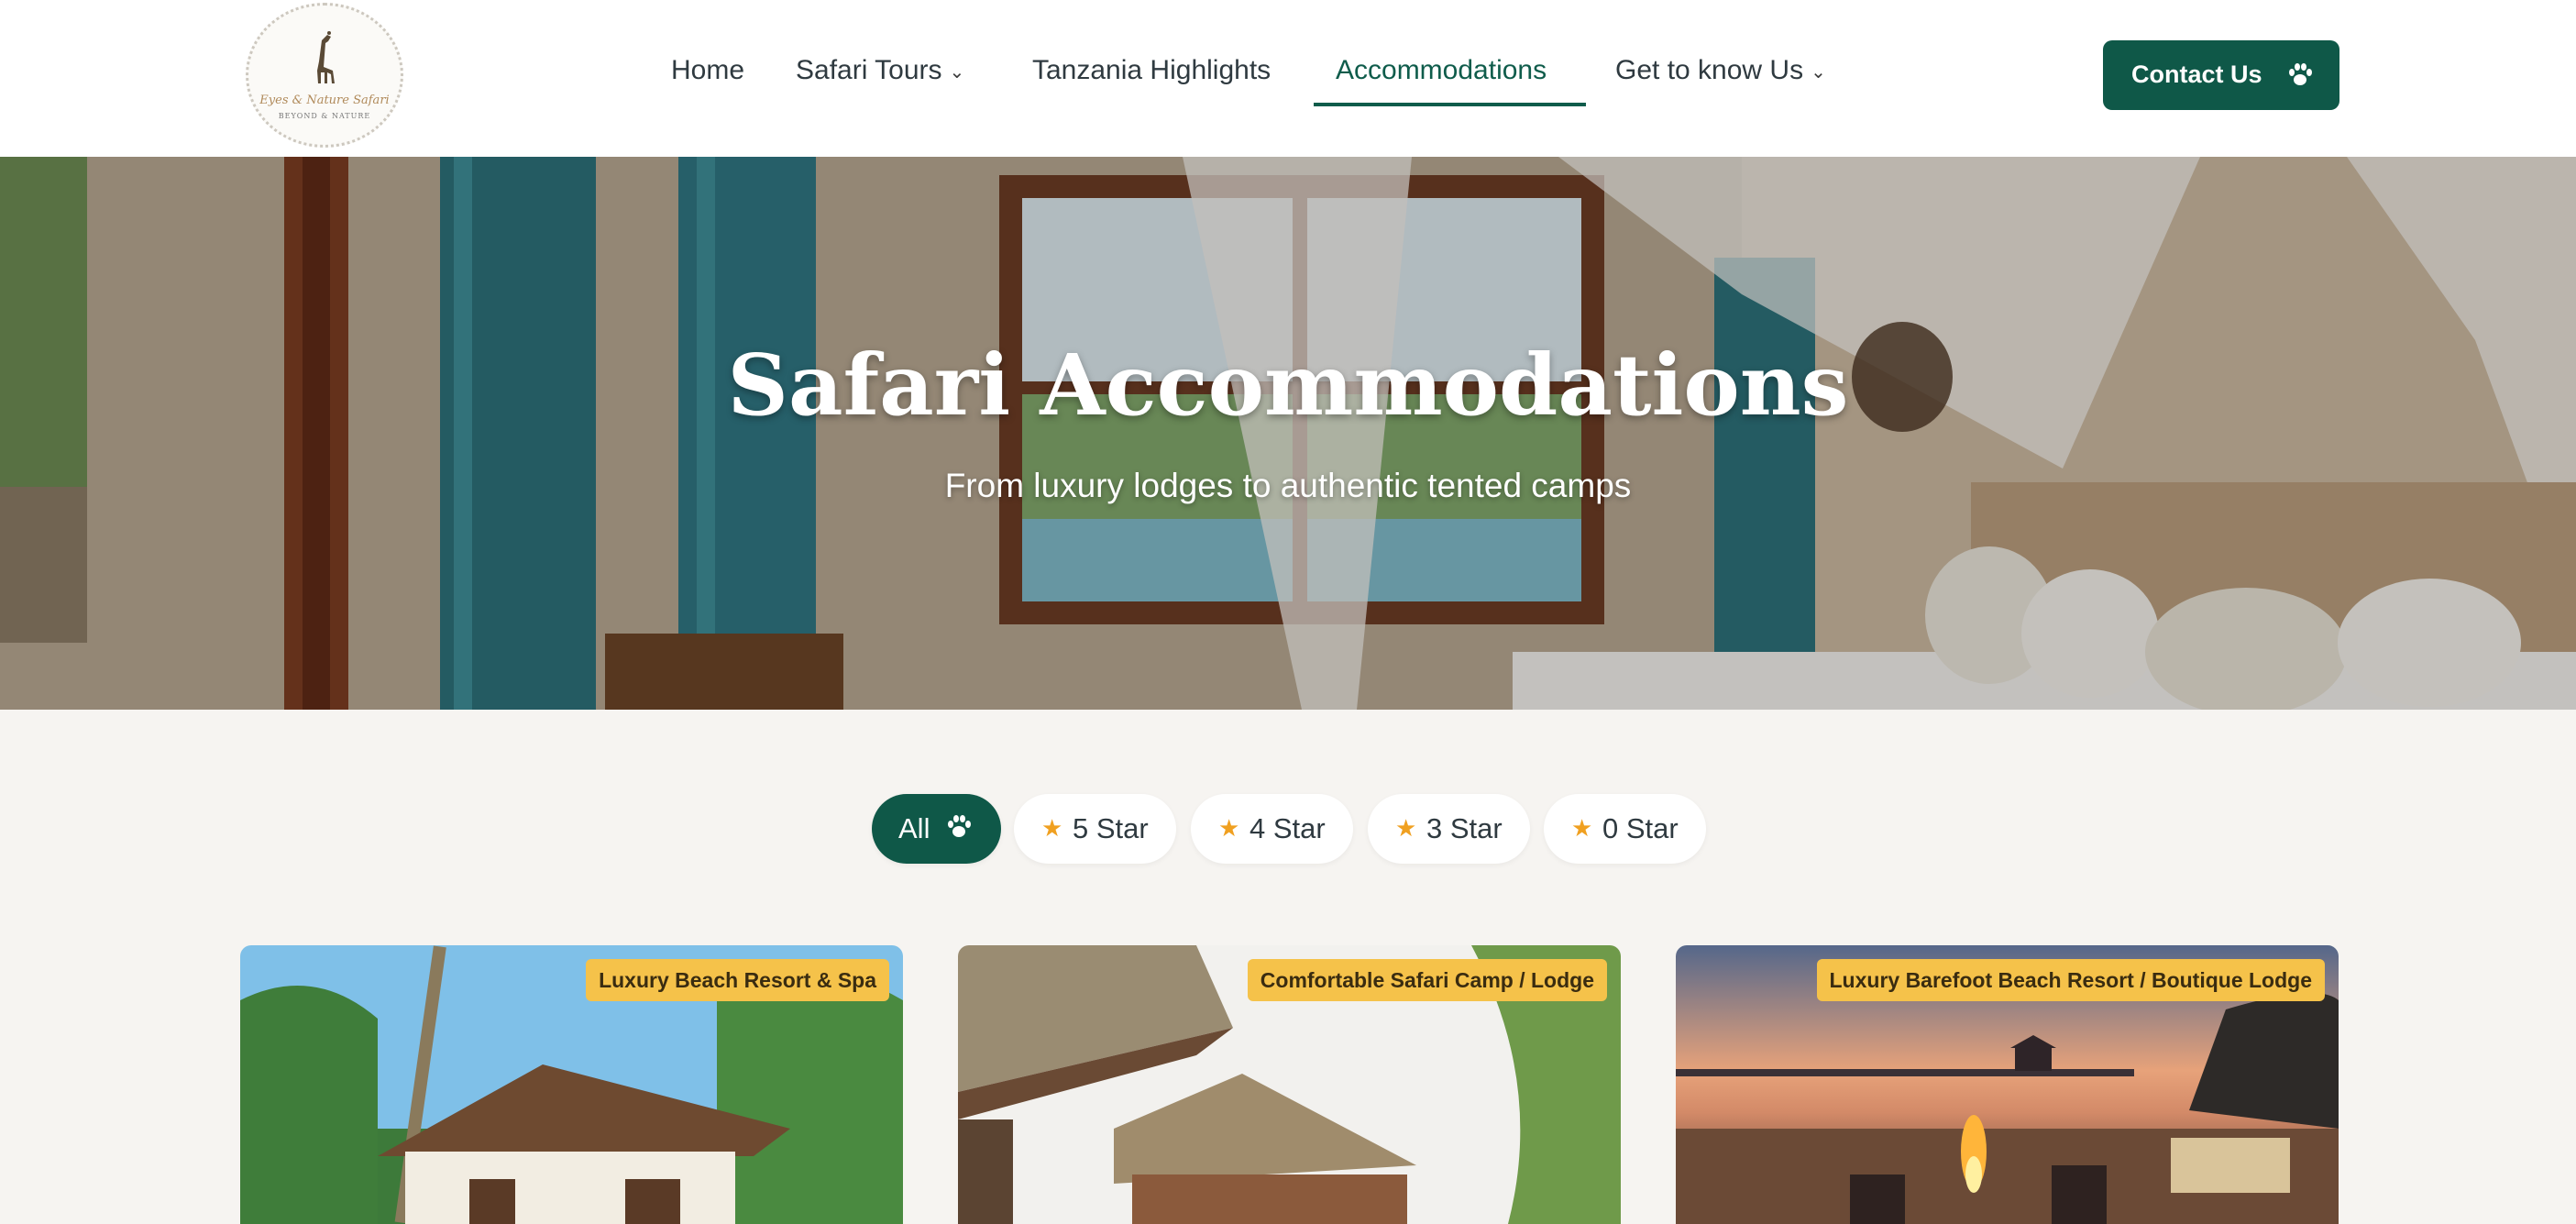 The height and width of the screenshot is (1224, 2576). I want to click on nav-get-to-know-us-label: Get to know Us, so click(1709, 70).